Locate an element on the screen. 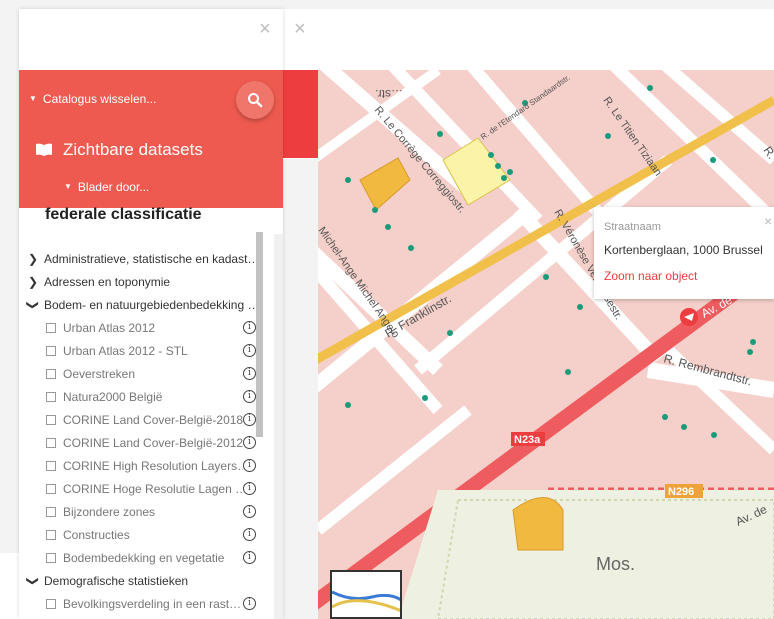  dataset-item: CORINE Land Cover-België-2012 i is located at coordinates (148, 444).